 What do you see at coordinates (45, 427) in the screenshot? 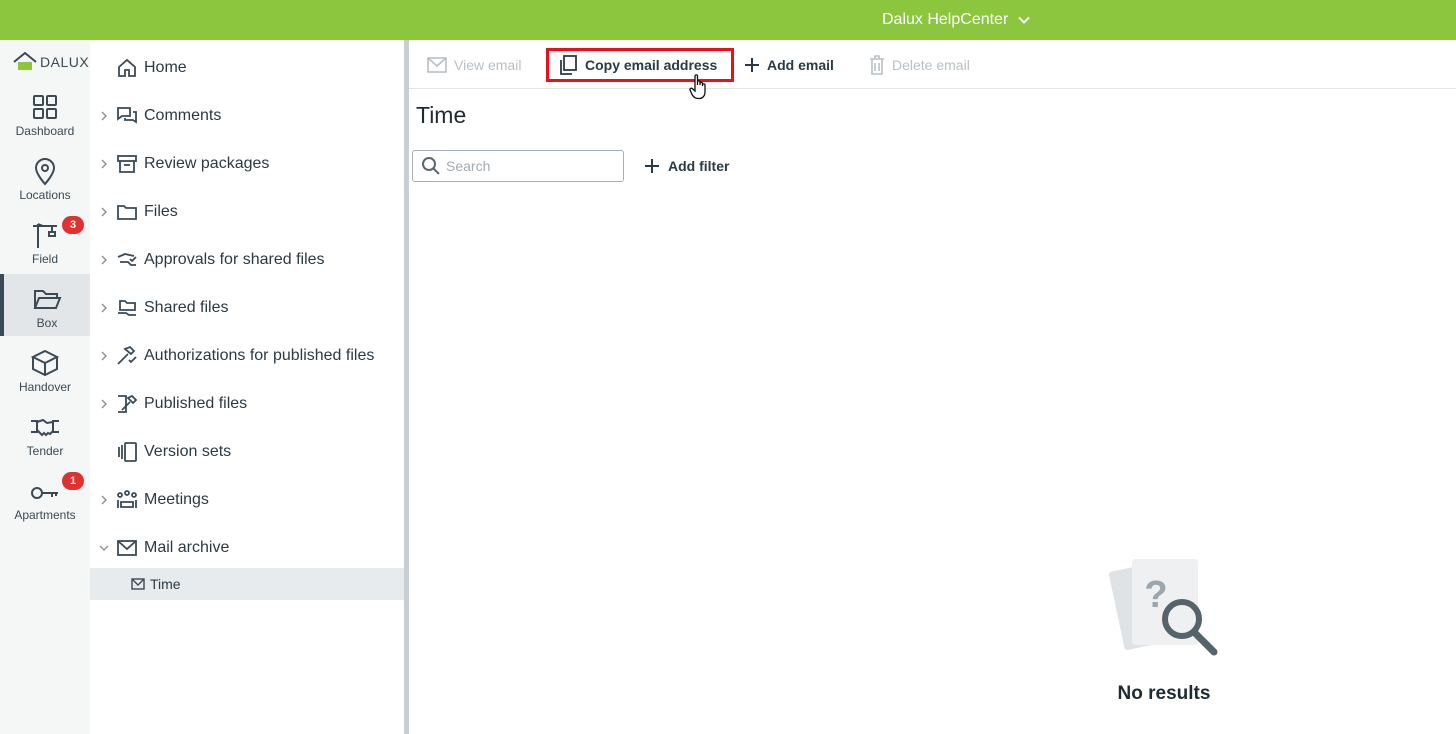
I see `handshake-icon` at bounding box center [45, 427].